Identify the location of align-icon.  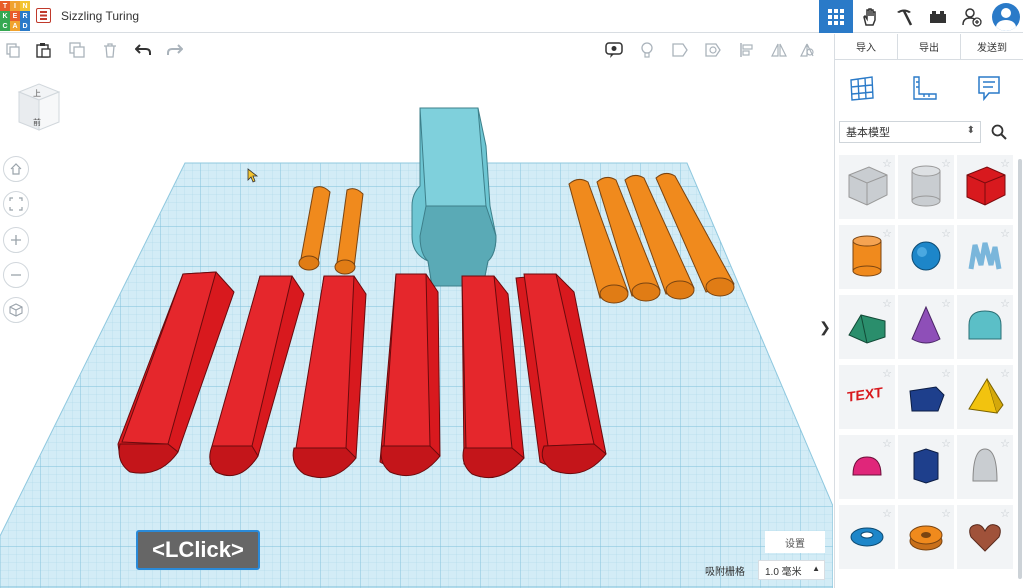
(747, 50).